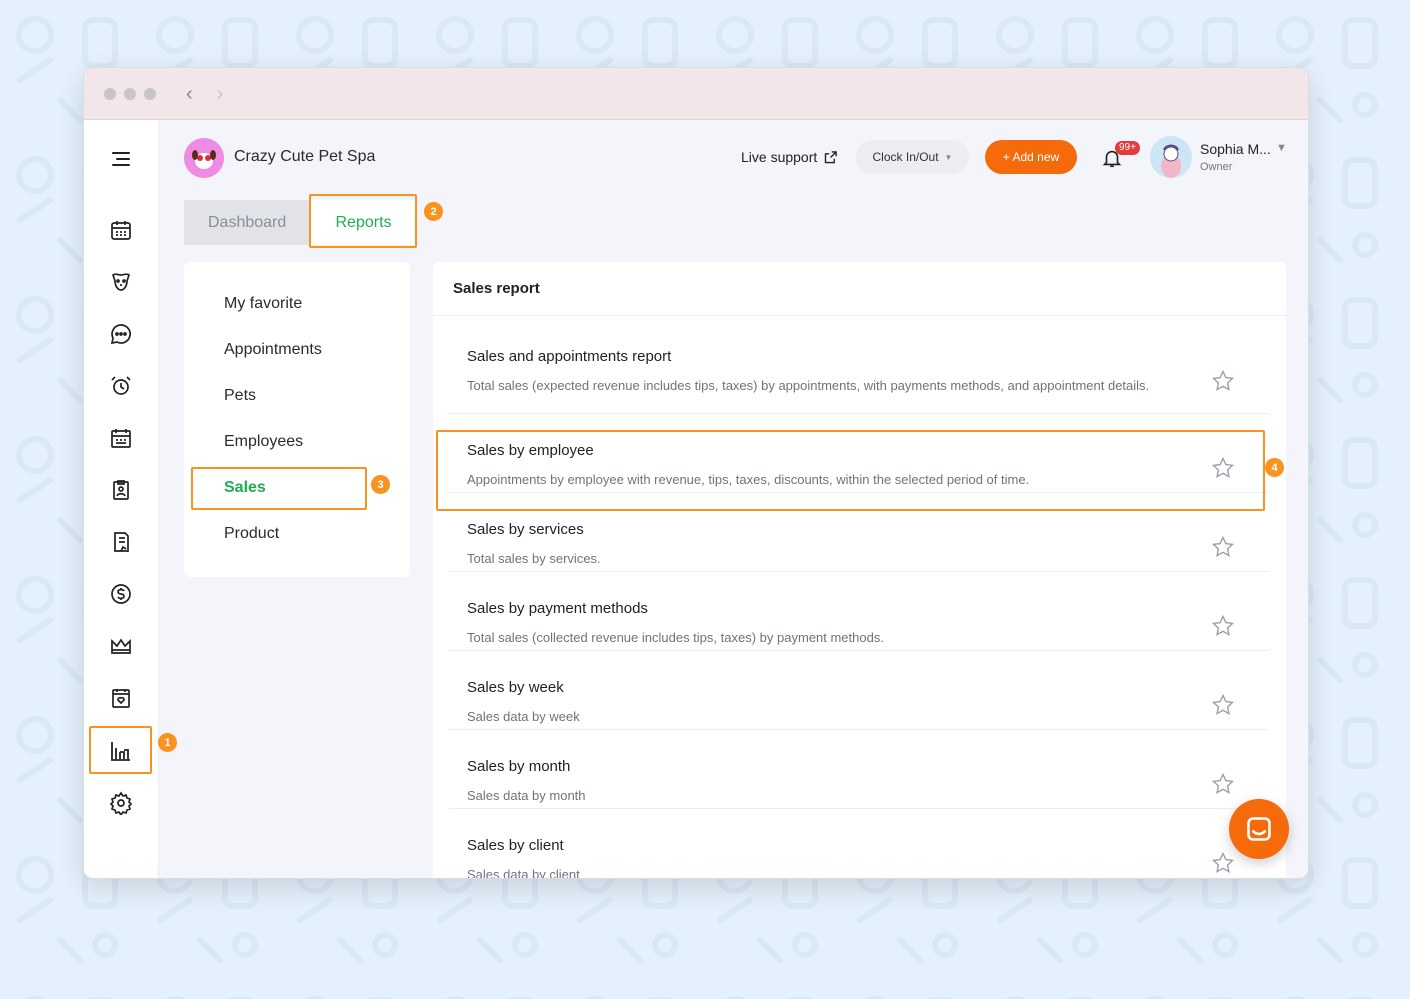 This screenshot has height=999, width=1410. What do you see at coordinates (905, 157) in the screenshot?
I see `clock-button-label: Clock In/Out` at bounding box center [905, 157].